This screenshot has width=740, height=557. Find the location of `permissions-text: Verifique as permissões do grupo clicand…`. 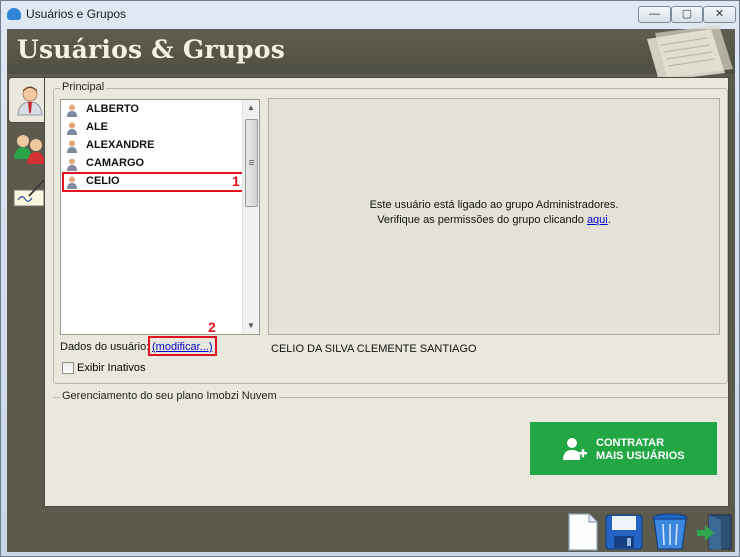

permissions-text: Verifique as permissões do grupo clicand… is located at coordinates (482, 220).